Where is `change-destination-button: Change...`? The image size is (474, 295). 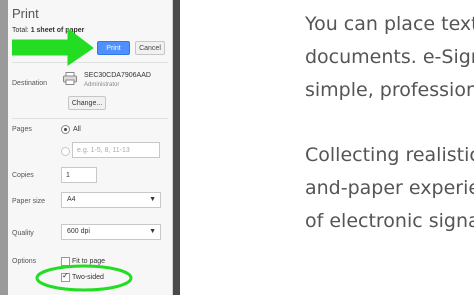
change-destination-button: Change... is located at coordinates (87, 103).